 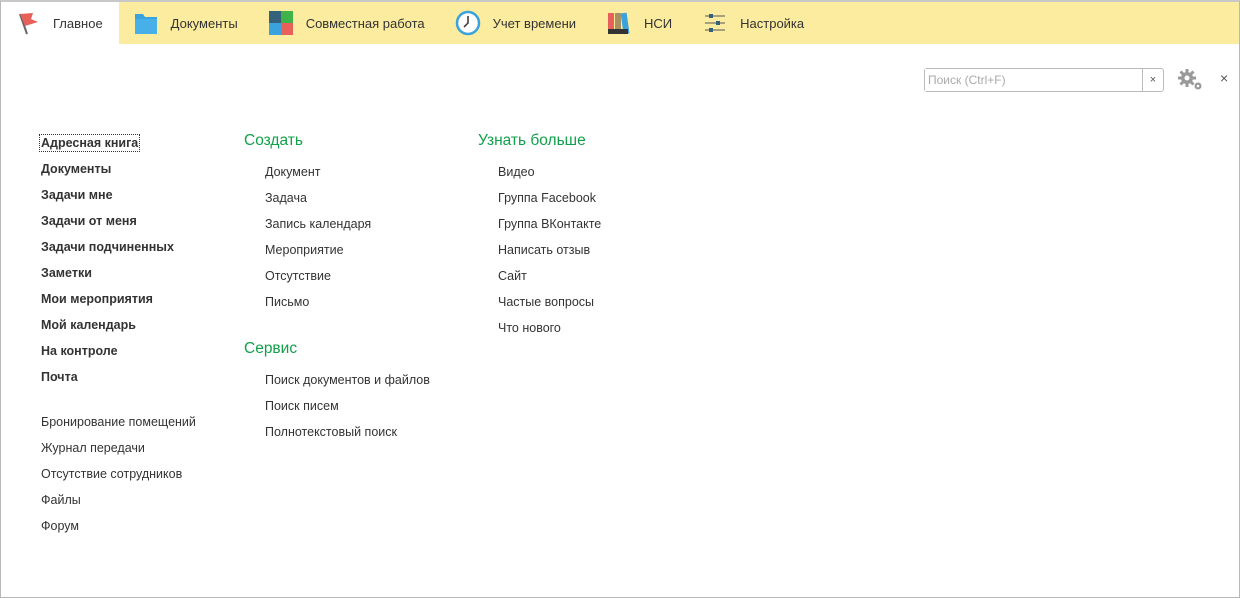 I want to click on main-link: Задачи подчиненных, so click(x=107, y=247).